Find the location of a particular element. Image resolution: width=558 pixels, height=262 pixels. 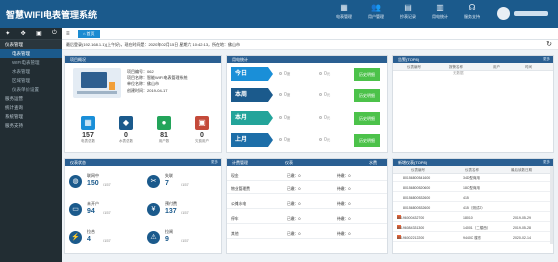

sidebar-item-wifi-meter: WIFI电表管理 is located at coordinates (31, 62).